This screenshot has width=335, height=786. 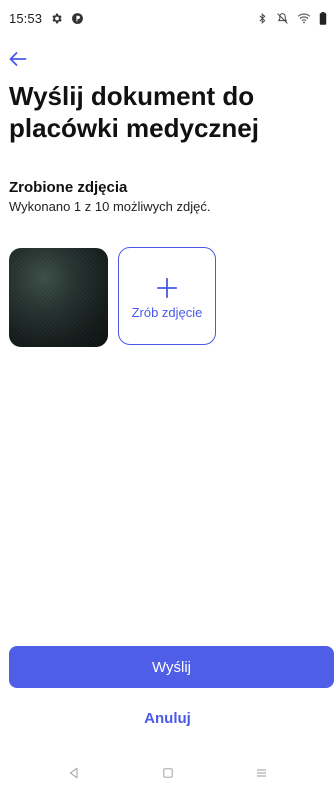 What do you see at coordinates (56, 18) in the screenshot?
I see `settings-icon` at bounding box center [56, 18].